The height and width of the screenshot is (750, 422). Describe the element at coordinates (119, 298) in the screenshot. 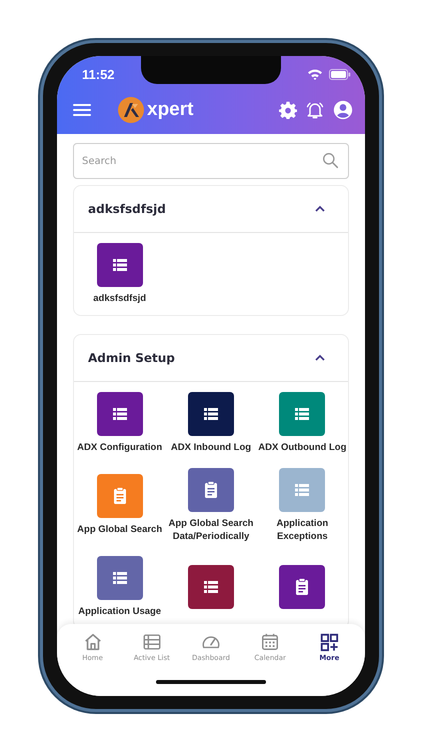

I see `tile-label: adksfsdfsjd` at that location.